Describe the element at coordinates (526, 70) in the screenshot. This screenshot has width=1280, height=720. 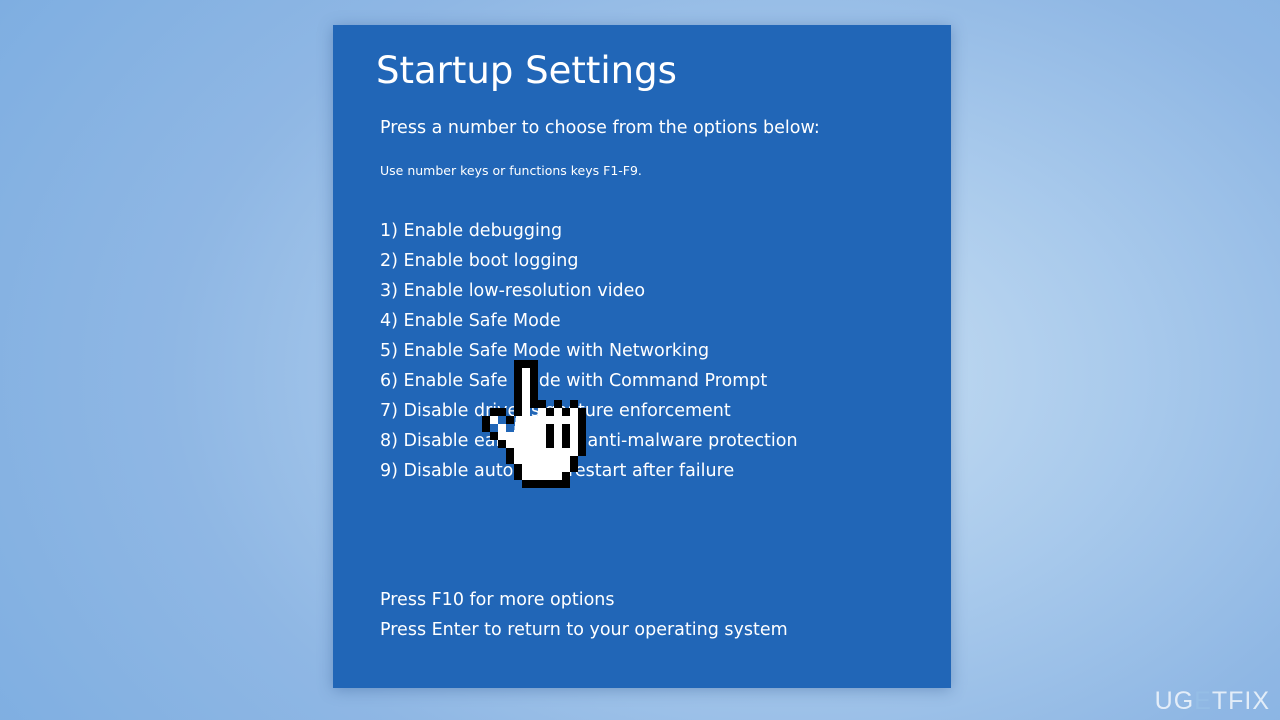
I see `page-title: Startup Settings` at that location.